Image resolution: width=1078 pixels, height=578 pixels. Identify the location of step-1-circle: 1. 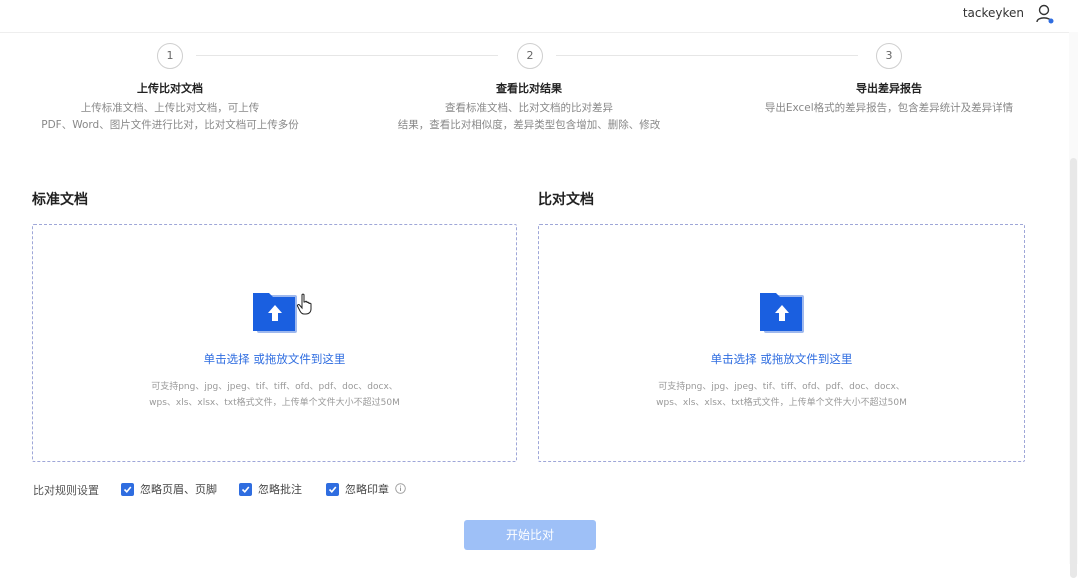
(170, 56).